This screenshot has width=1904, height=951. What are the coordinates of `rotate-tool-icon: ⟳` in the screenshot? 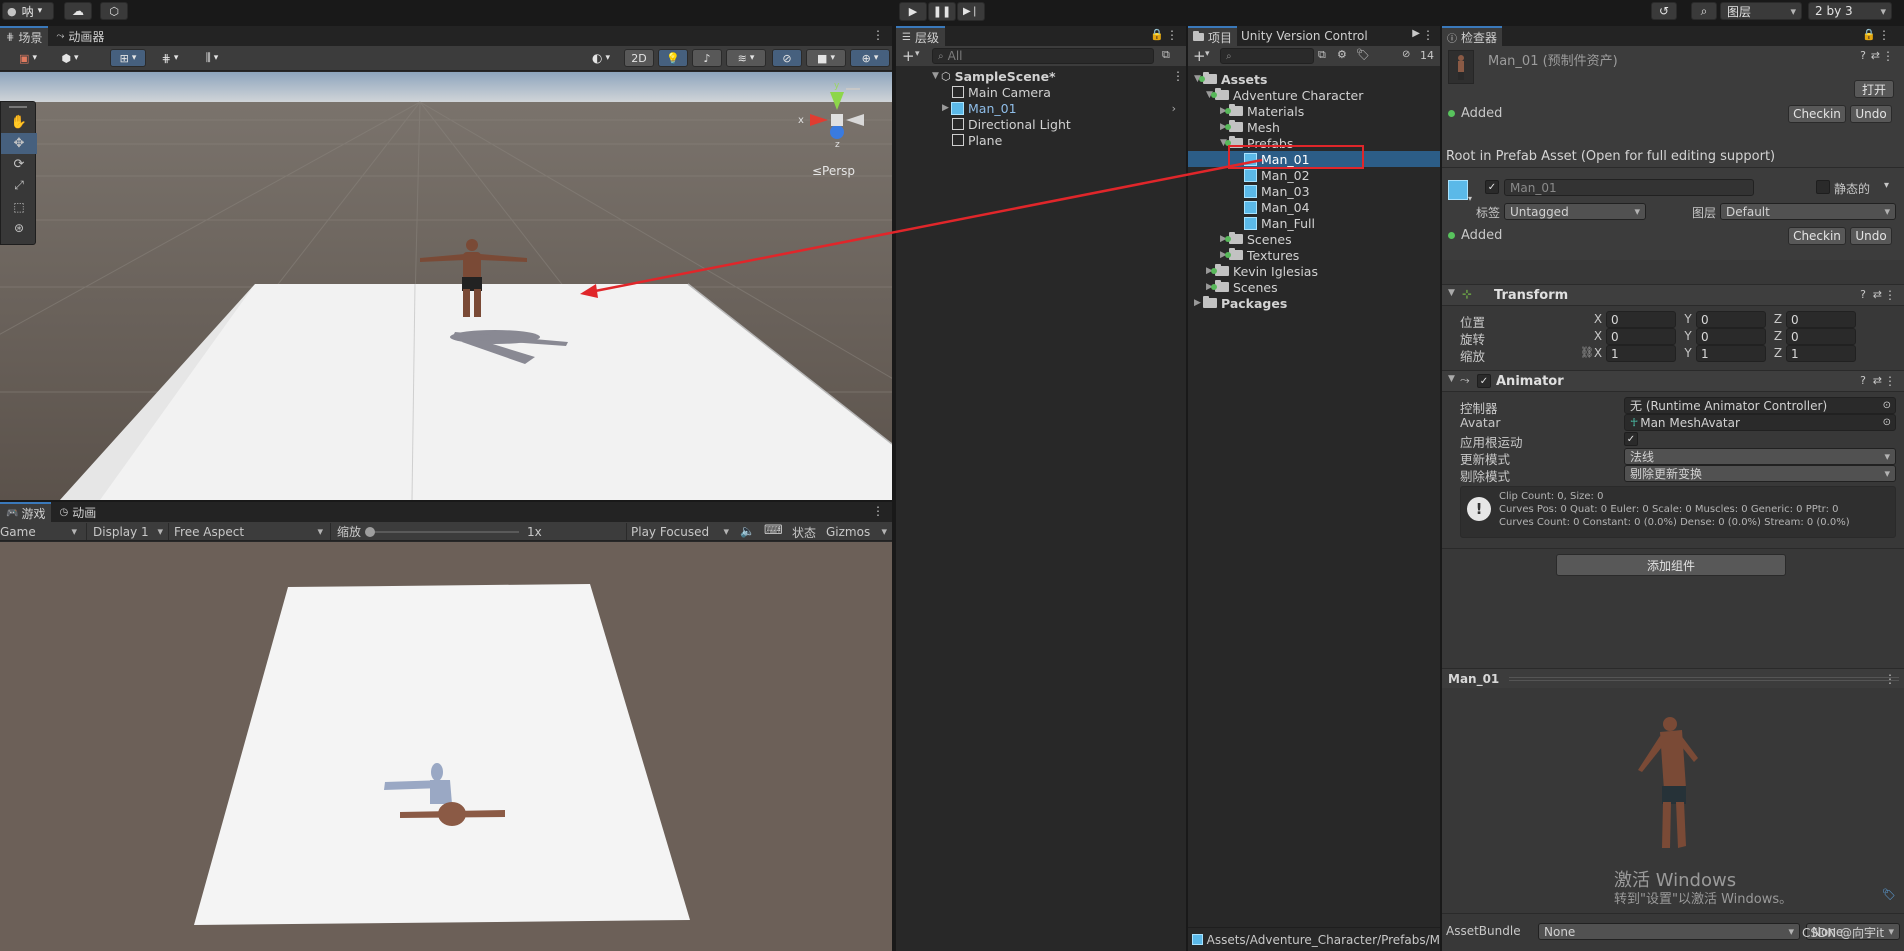 It's located at (19, 164).